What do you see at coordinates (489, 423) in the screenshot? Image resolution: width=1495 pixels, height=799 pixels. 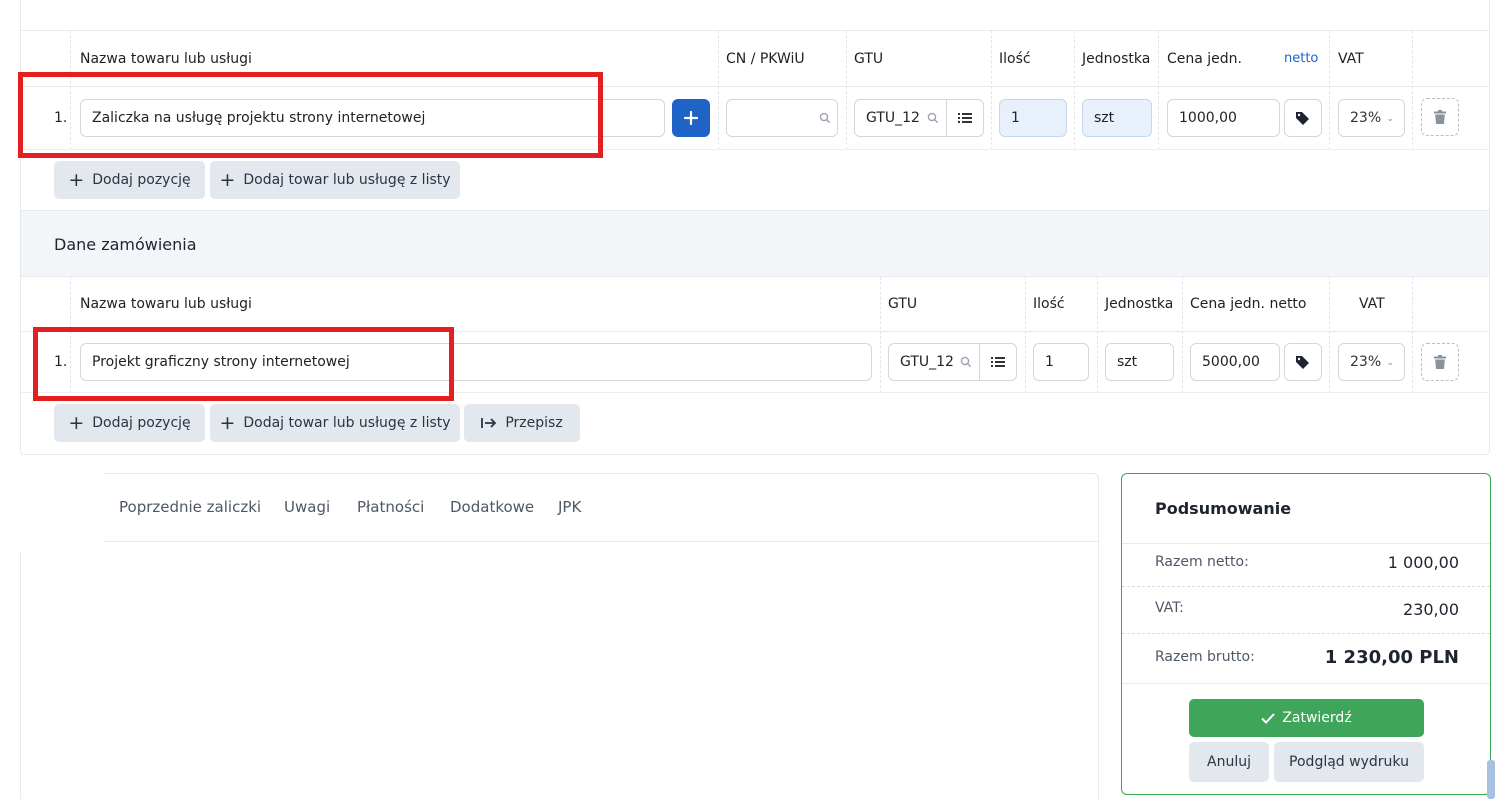 I see `arrow-right-to-line-icon` at bounding box center [489, 423].